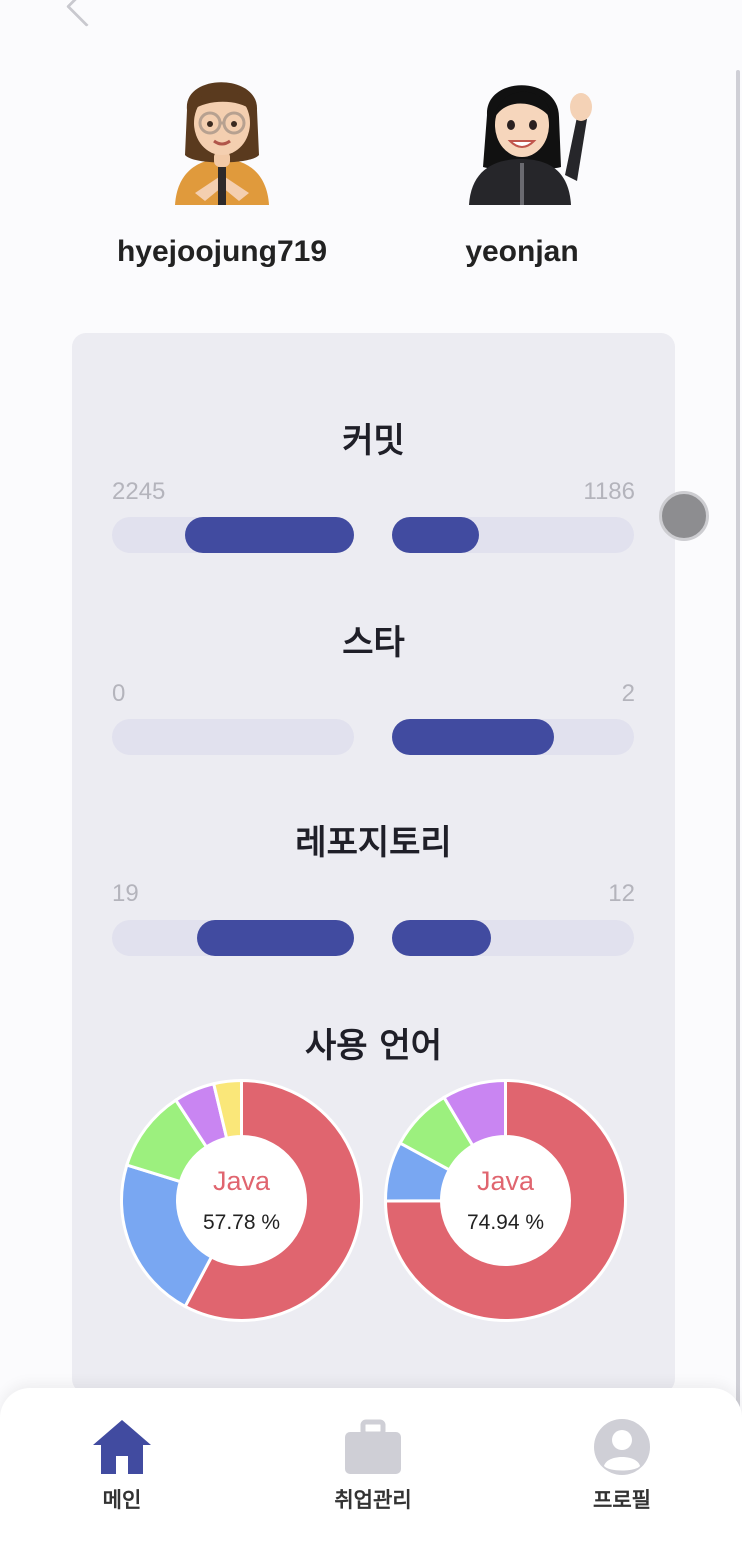  I want to click on bottom-navigation: 메인 취업관리 프로필, so click(371, 1475).